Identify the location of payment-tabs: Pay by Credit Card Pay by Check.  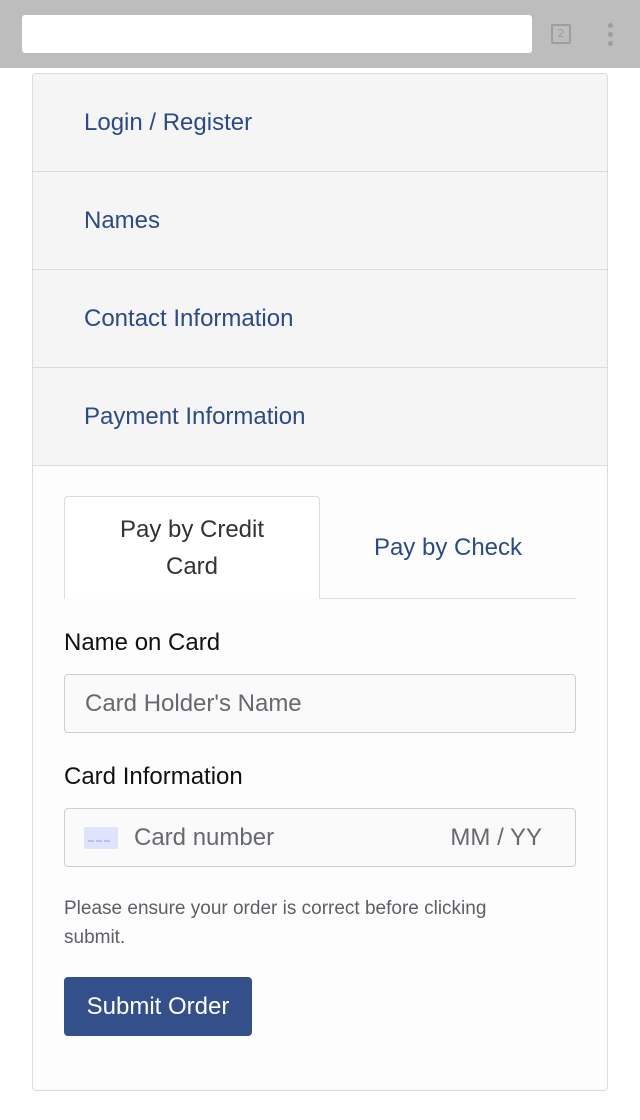
(320, 547).